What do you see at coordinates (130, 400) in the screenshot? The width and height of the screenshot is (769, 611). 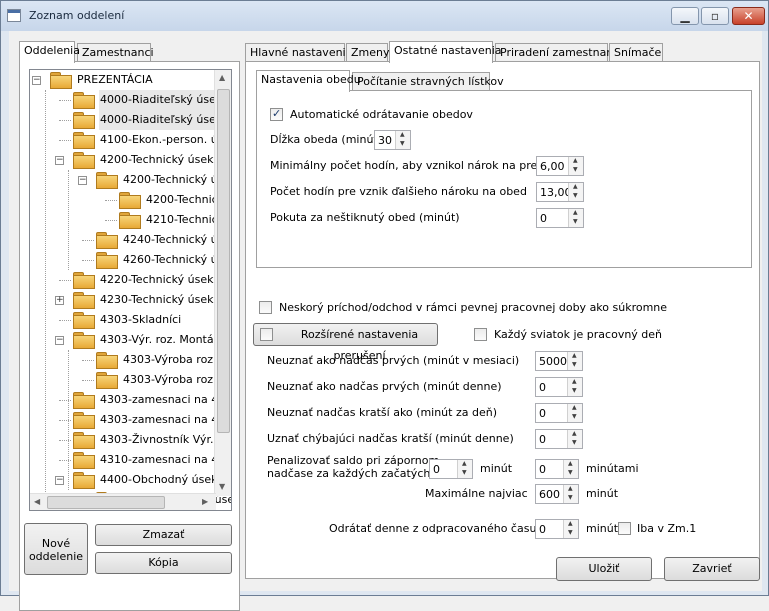 I see `tree-item: 4303-zamesnaci na 4320` at bounding box center [130, 400].